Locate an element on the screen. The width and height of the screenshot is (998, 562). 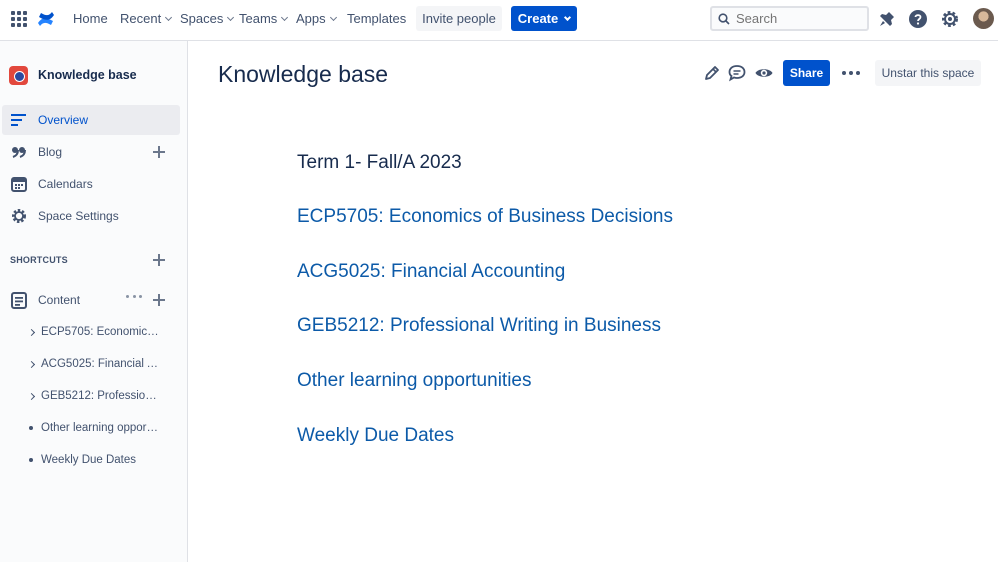
sidebar-item-label: Content is located at coordinates (59, 300).